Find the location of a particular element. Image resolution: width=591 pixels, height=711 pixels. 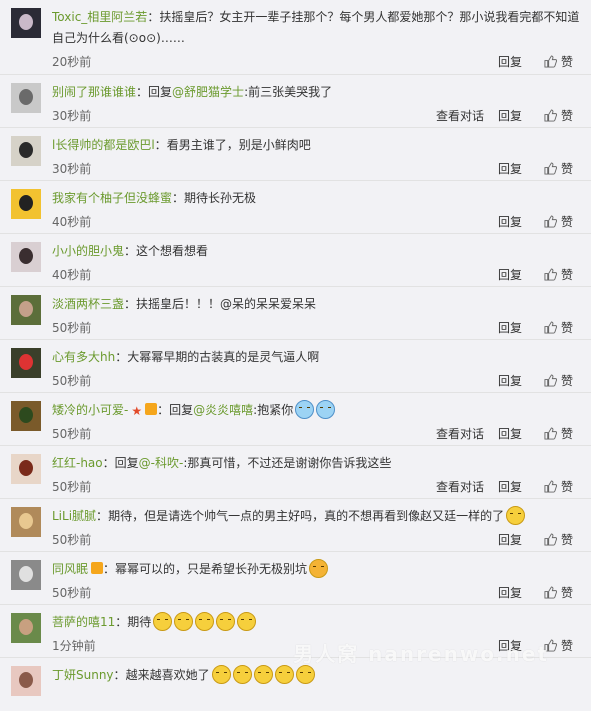

mention-link: @-科吹- is located at coordinates (161, 463).